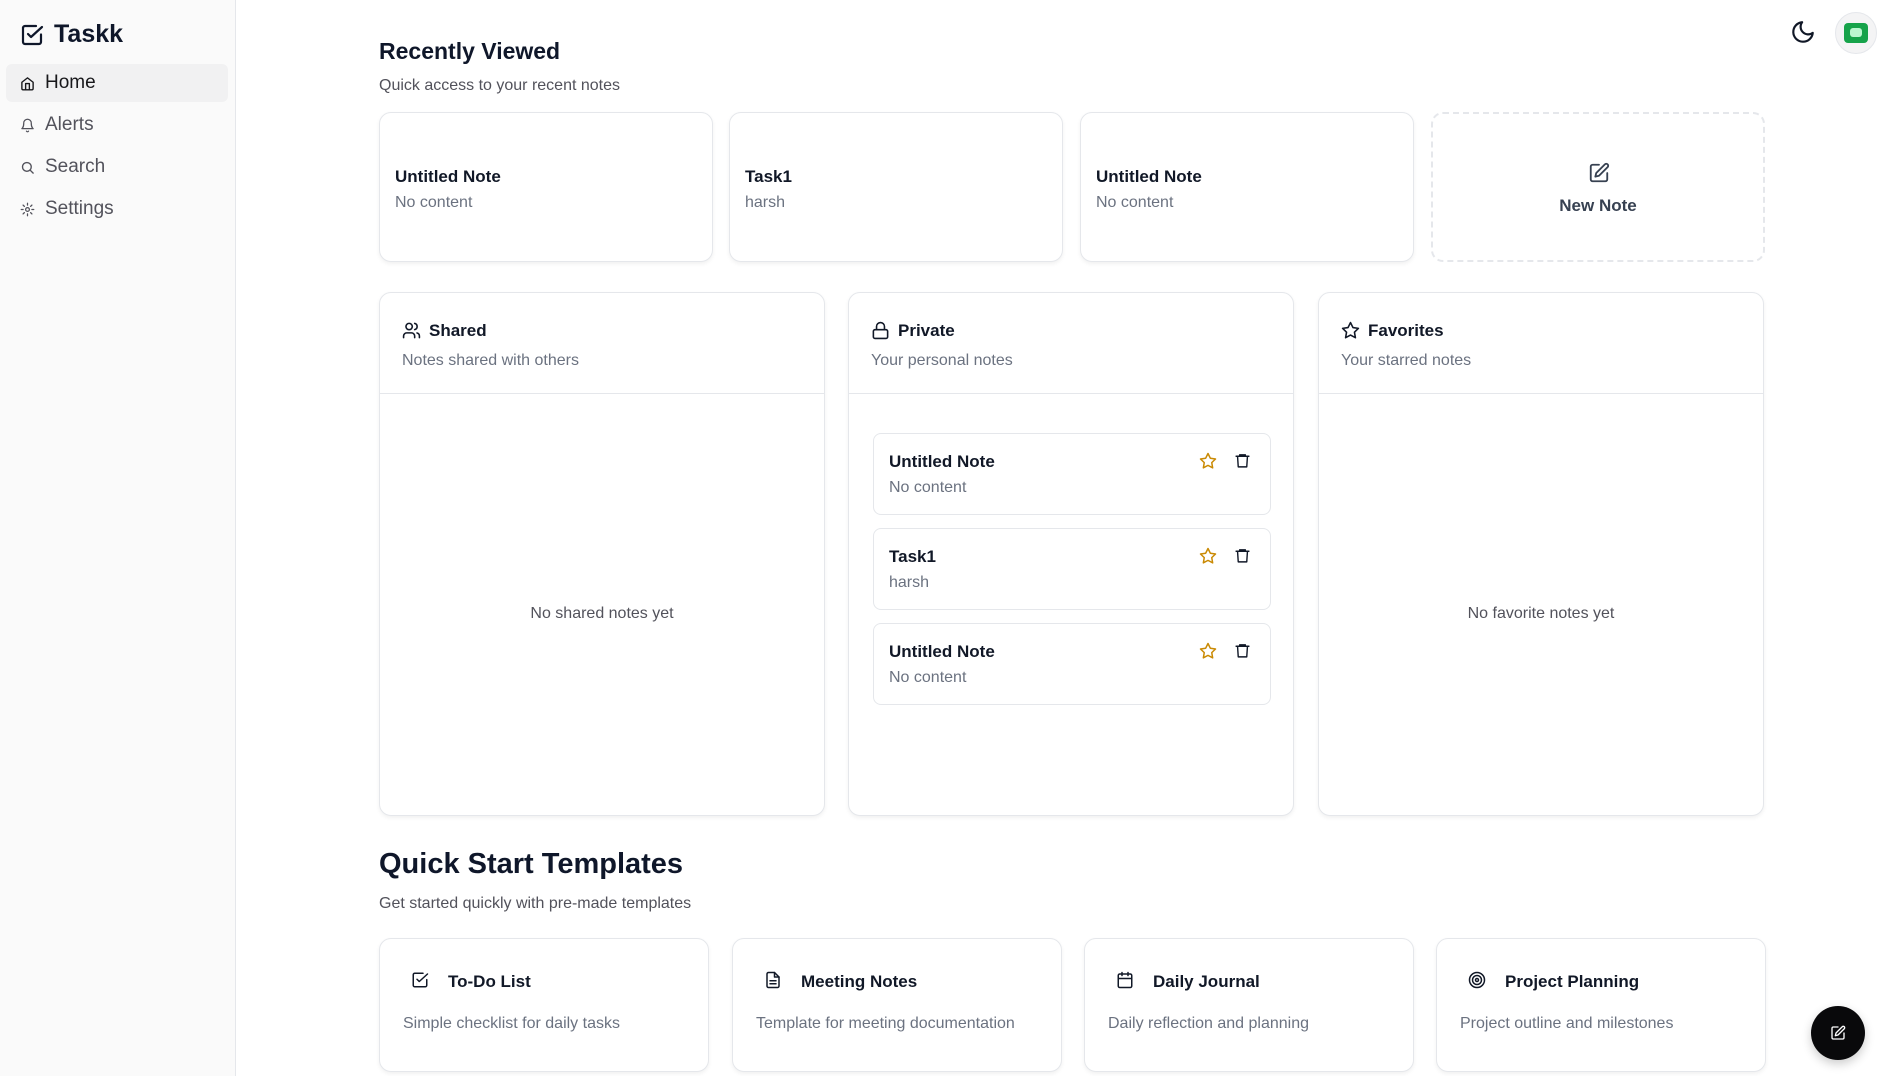 Image resolution: width=1896 pixels, height=1076 pixels. What do you see at coordinates (1803, 32) in the screenshot?
I see `moon-icon` at bounding box center [1803, 32].